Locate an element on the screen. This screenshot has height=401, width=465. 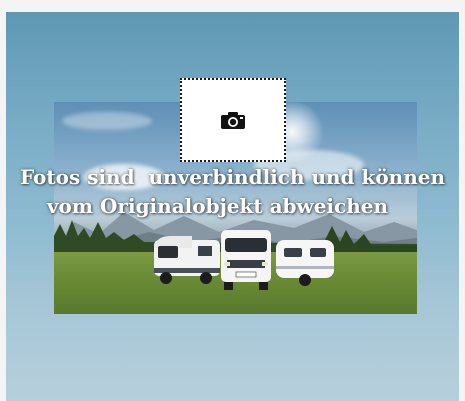
camera-icon is located at coordinates (233, 120).